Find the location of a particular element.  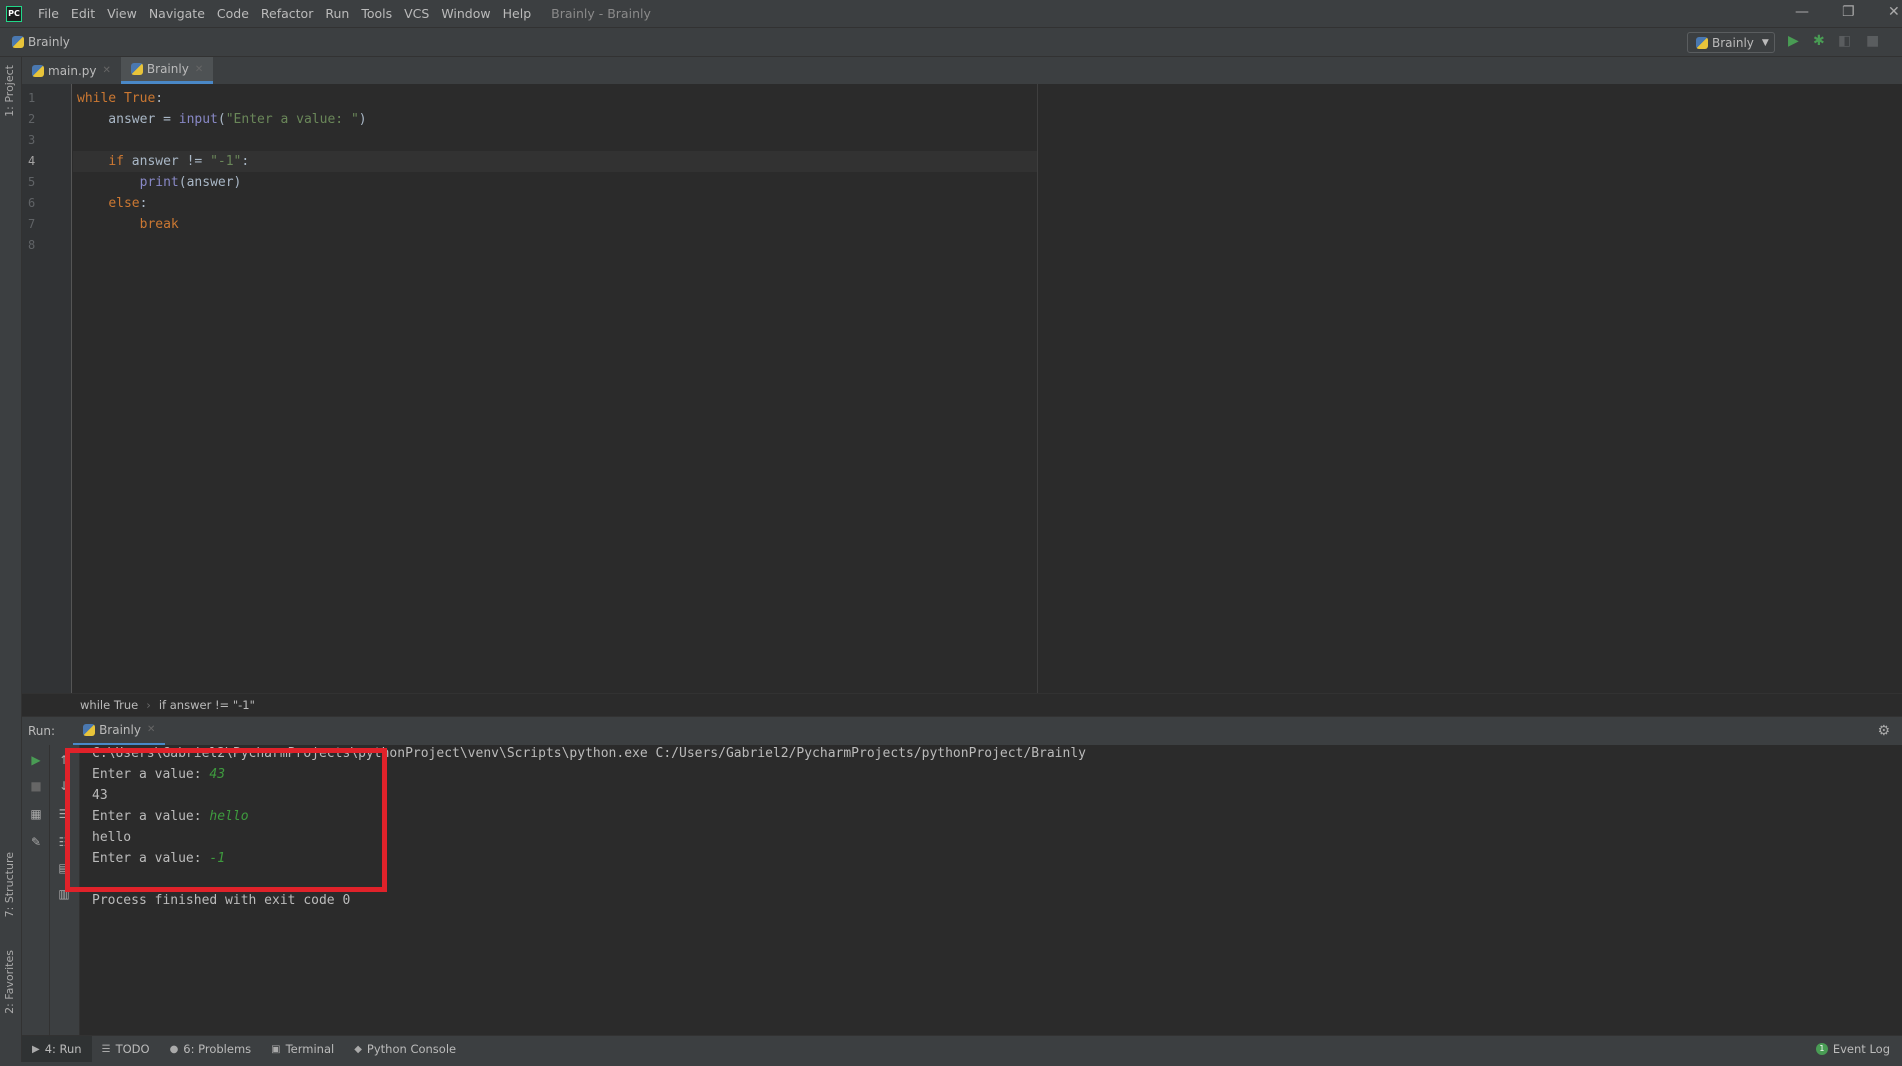

menu-file: File is located at coordinates (48, 13).